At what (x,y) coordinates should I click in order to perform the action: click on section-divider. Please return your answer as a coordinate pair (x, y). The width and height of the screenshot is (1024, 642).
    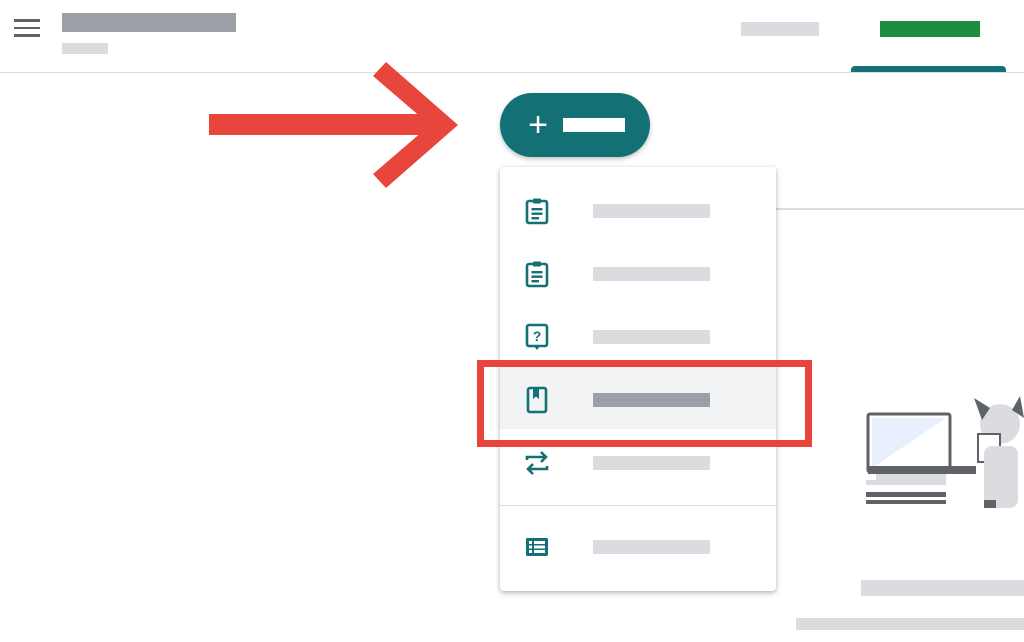
    Looking at the image, I should click on (900, 209).